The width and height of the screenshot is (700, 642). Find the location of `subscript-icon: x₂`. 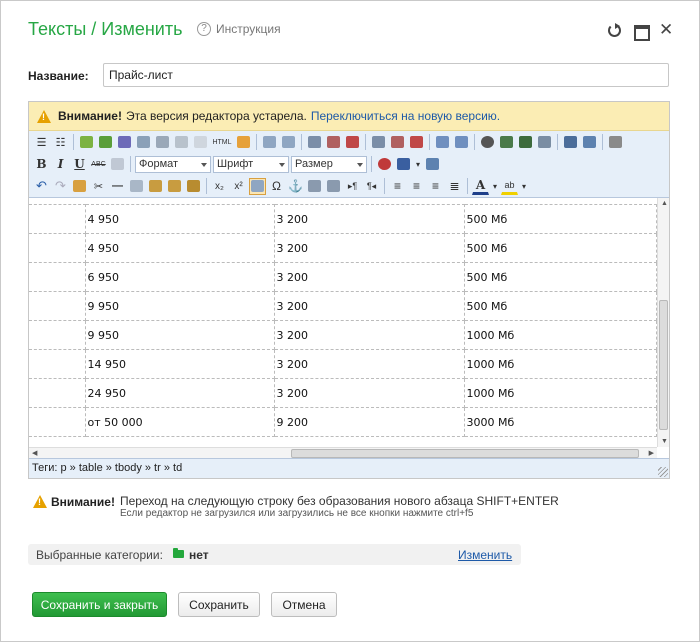

subscript-icon: x₂ is located at coordinates (219, 186).